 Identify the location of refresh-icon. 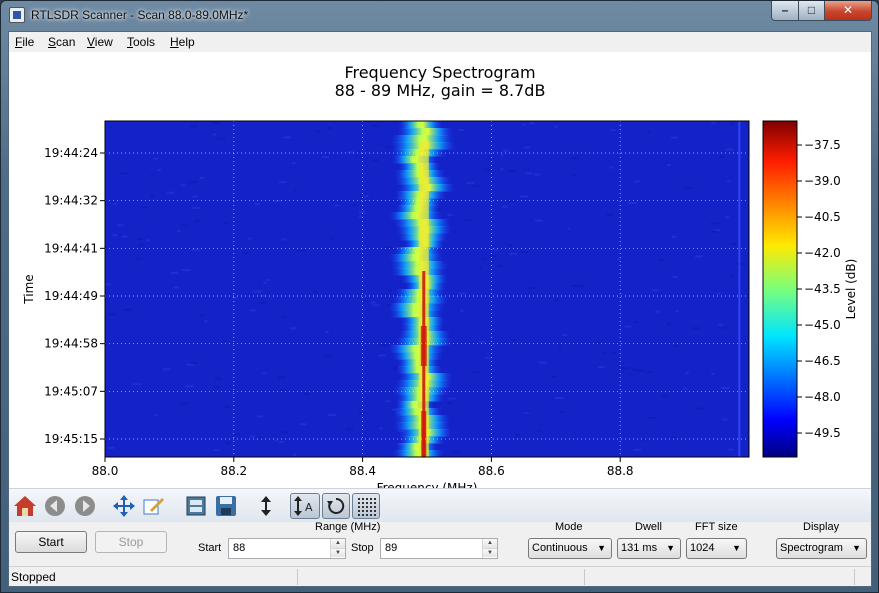
(336, 506).